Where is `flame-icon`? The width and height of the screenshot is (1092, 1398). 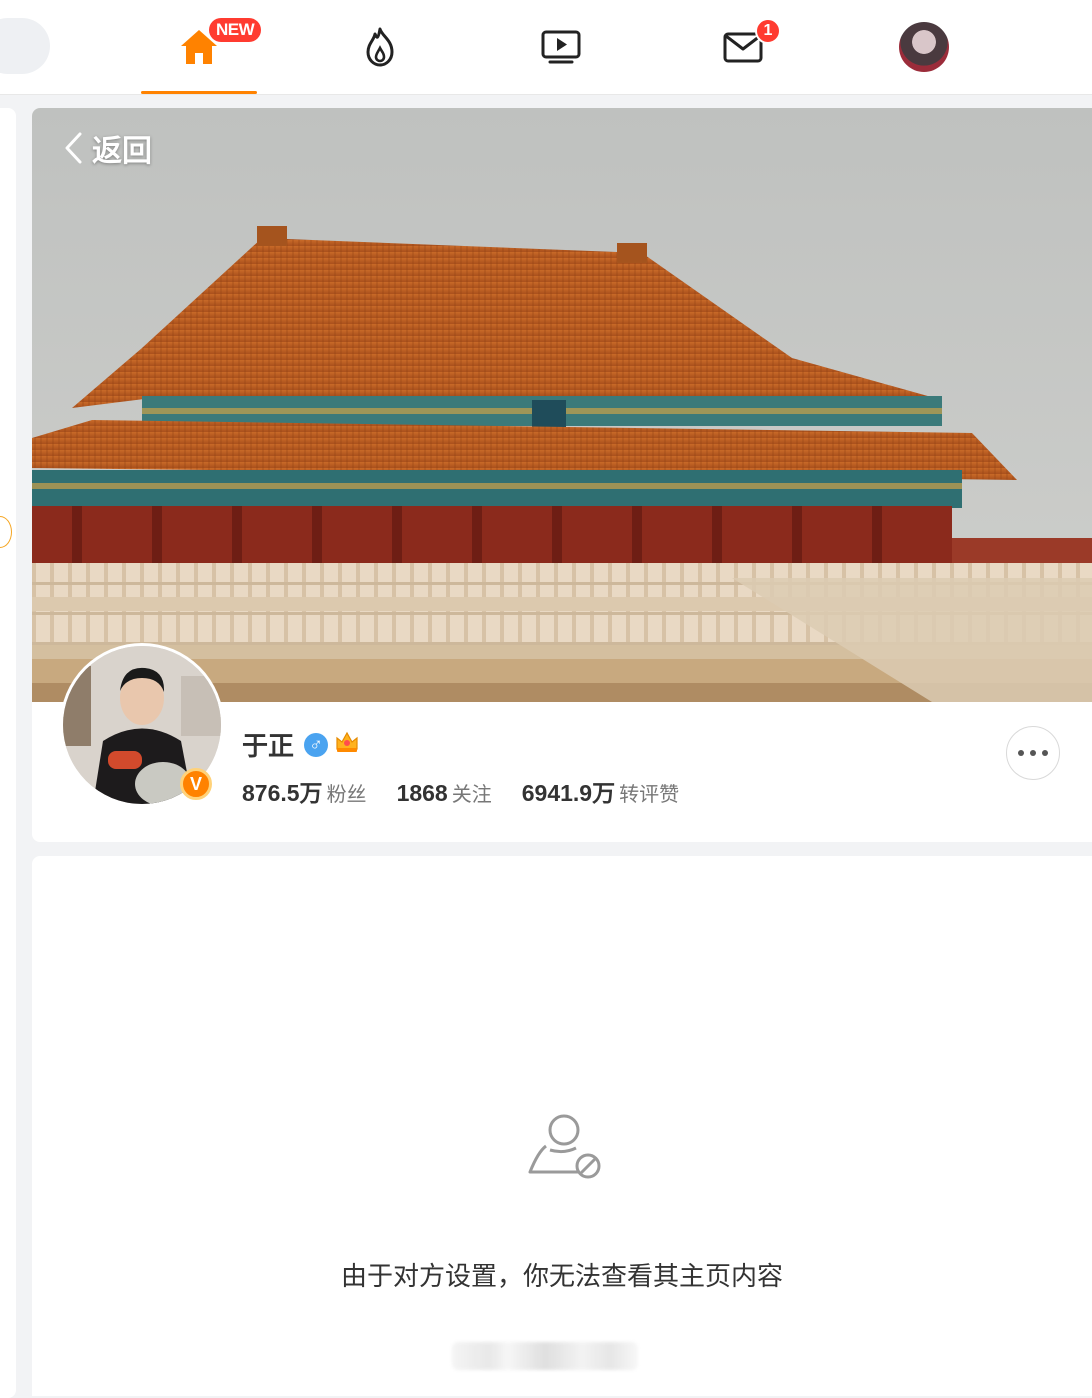 flame-icon is located at coordinates (380, 47).